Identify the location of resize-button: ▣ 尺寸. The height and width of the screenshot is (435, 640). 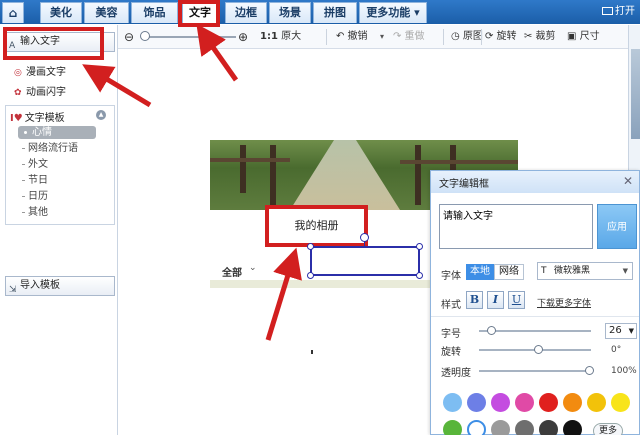
(583, 37).